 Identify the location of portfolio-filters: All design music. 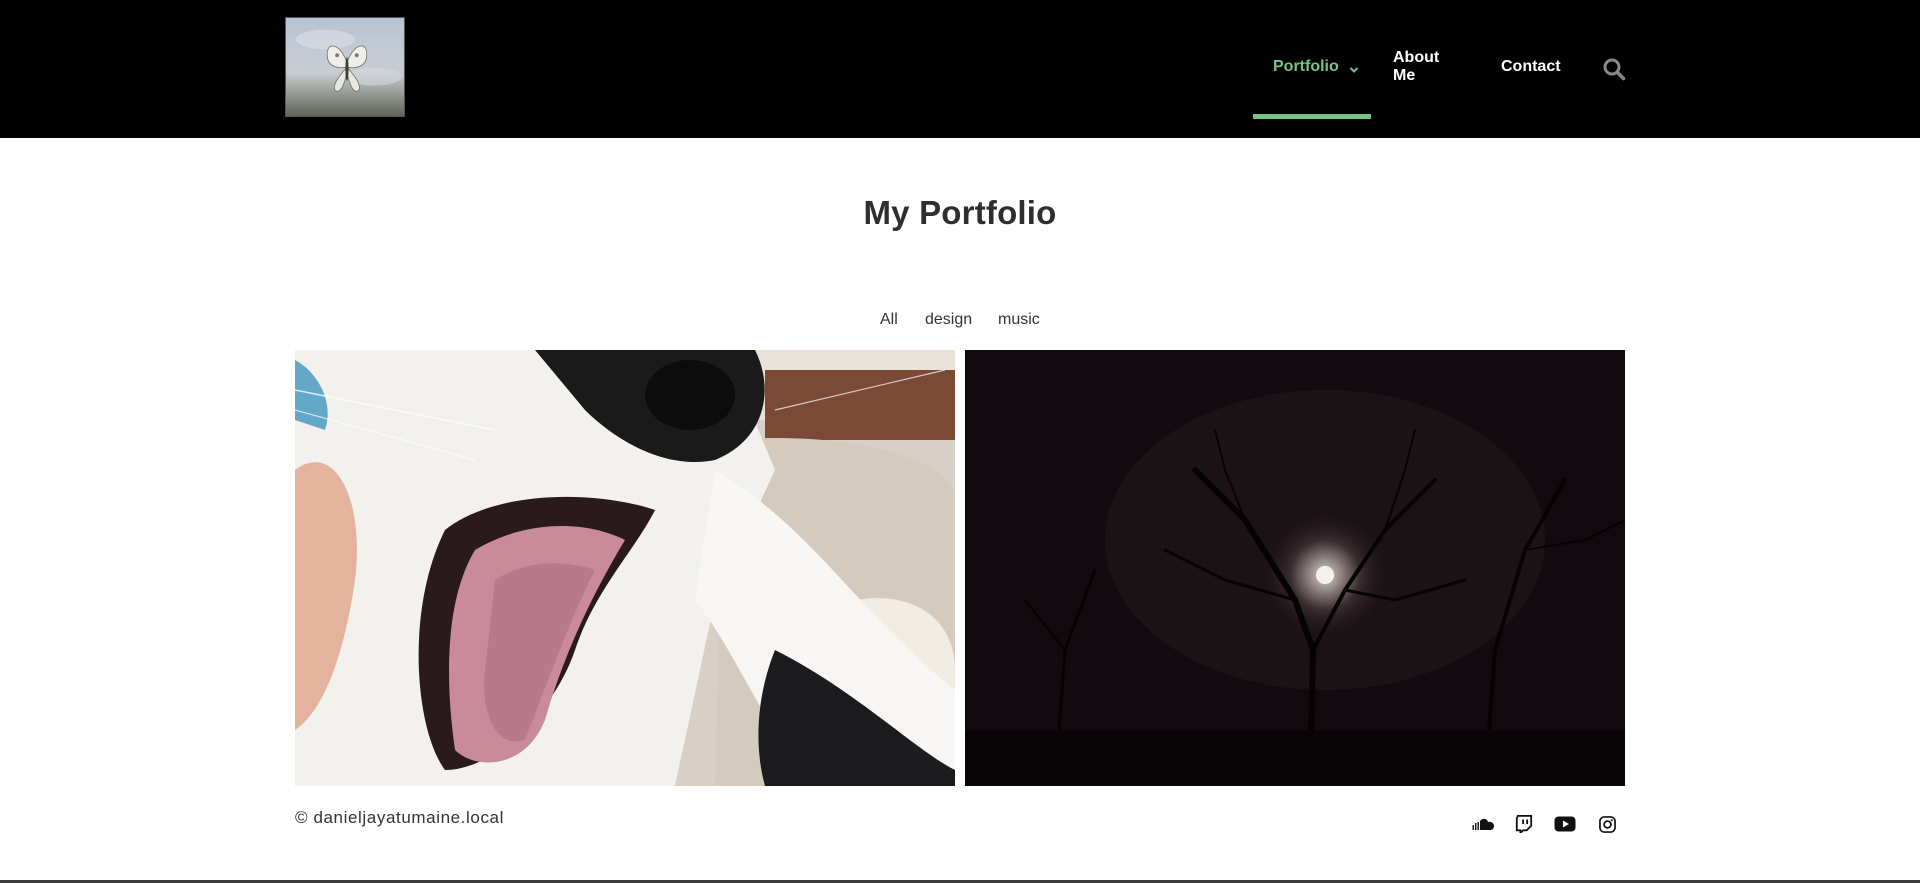
(960, 322).